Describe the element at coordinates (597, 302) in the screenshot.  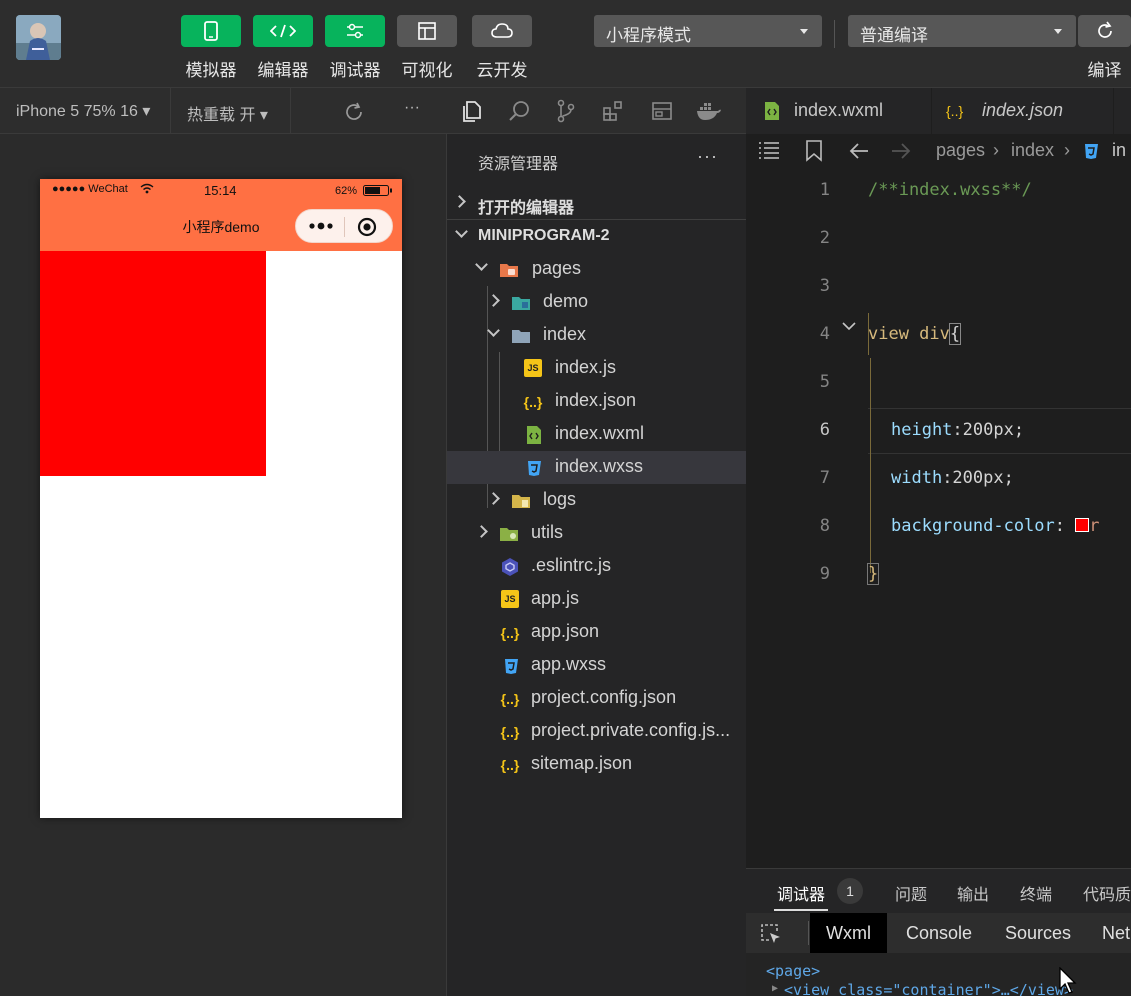
I see `tree-item-demo: demo` at that location.